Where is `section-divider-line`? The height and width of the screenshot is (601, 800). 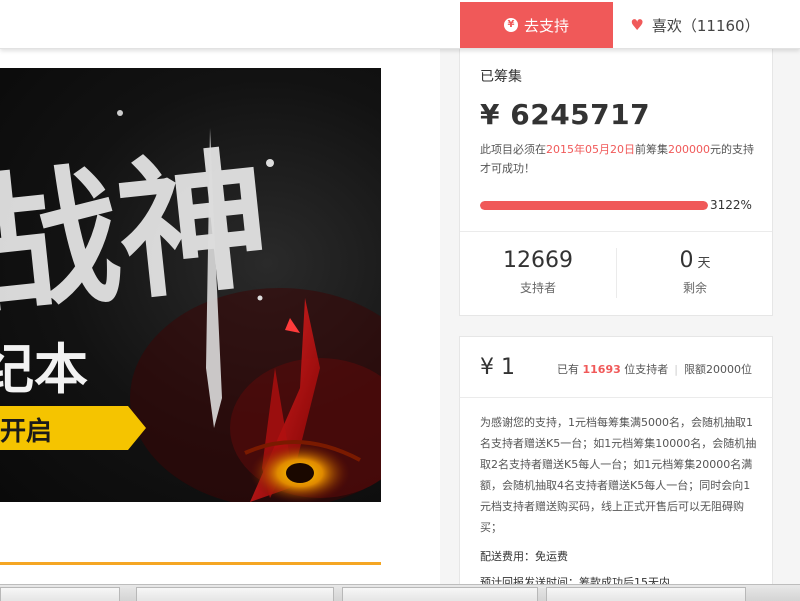 section-divider-line is located at coordinates (190, 563).